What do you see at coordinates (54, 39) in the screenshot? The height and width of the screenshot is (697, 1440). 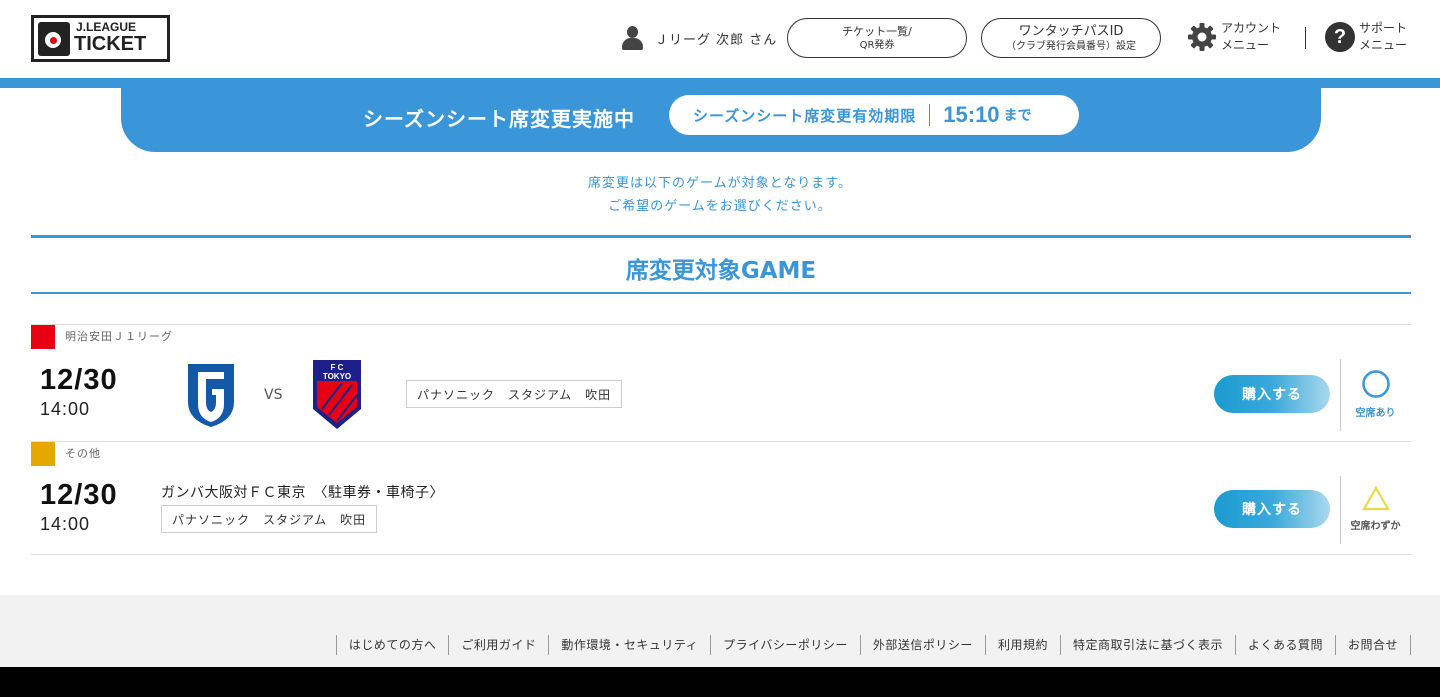 I see `jleague-ball-icon` at bounding box center [54, 39].